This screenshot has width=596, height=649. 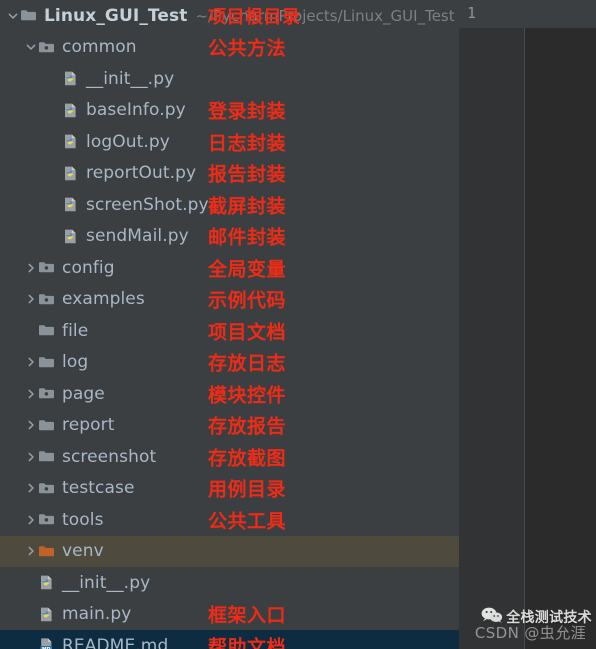 I want to click on annotation-label: 公共方法, so click(x=247, y=48).